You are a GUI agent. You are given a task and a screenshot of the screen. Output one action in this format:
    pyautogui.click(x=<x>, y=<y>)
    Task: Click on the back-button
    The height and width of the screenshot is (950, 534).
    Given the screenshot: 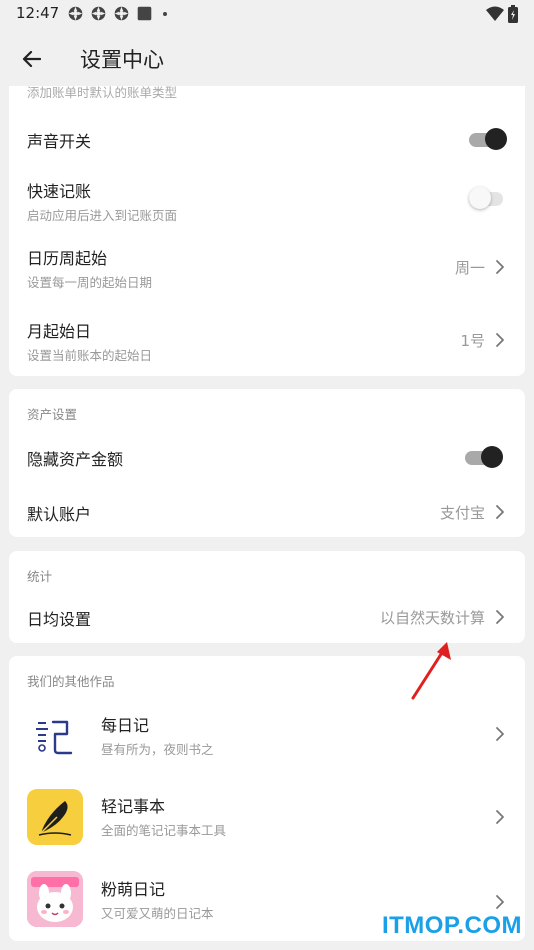 What is the action you would take?
    pyautogui.click(x=31, y=59)
    